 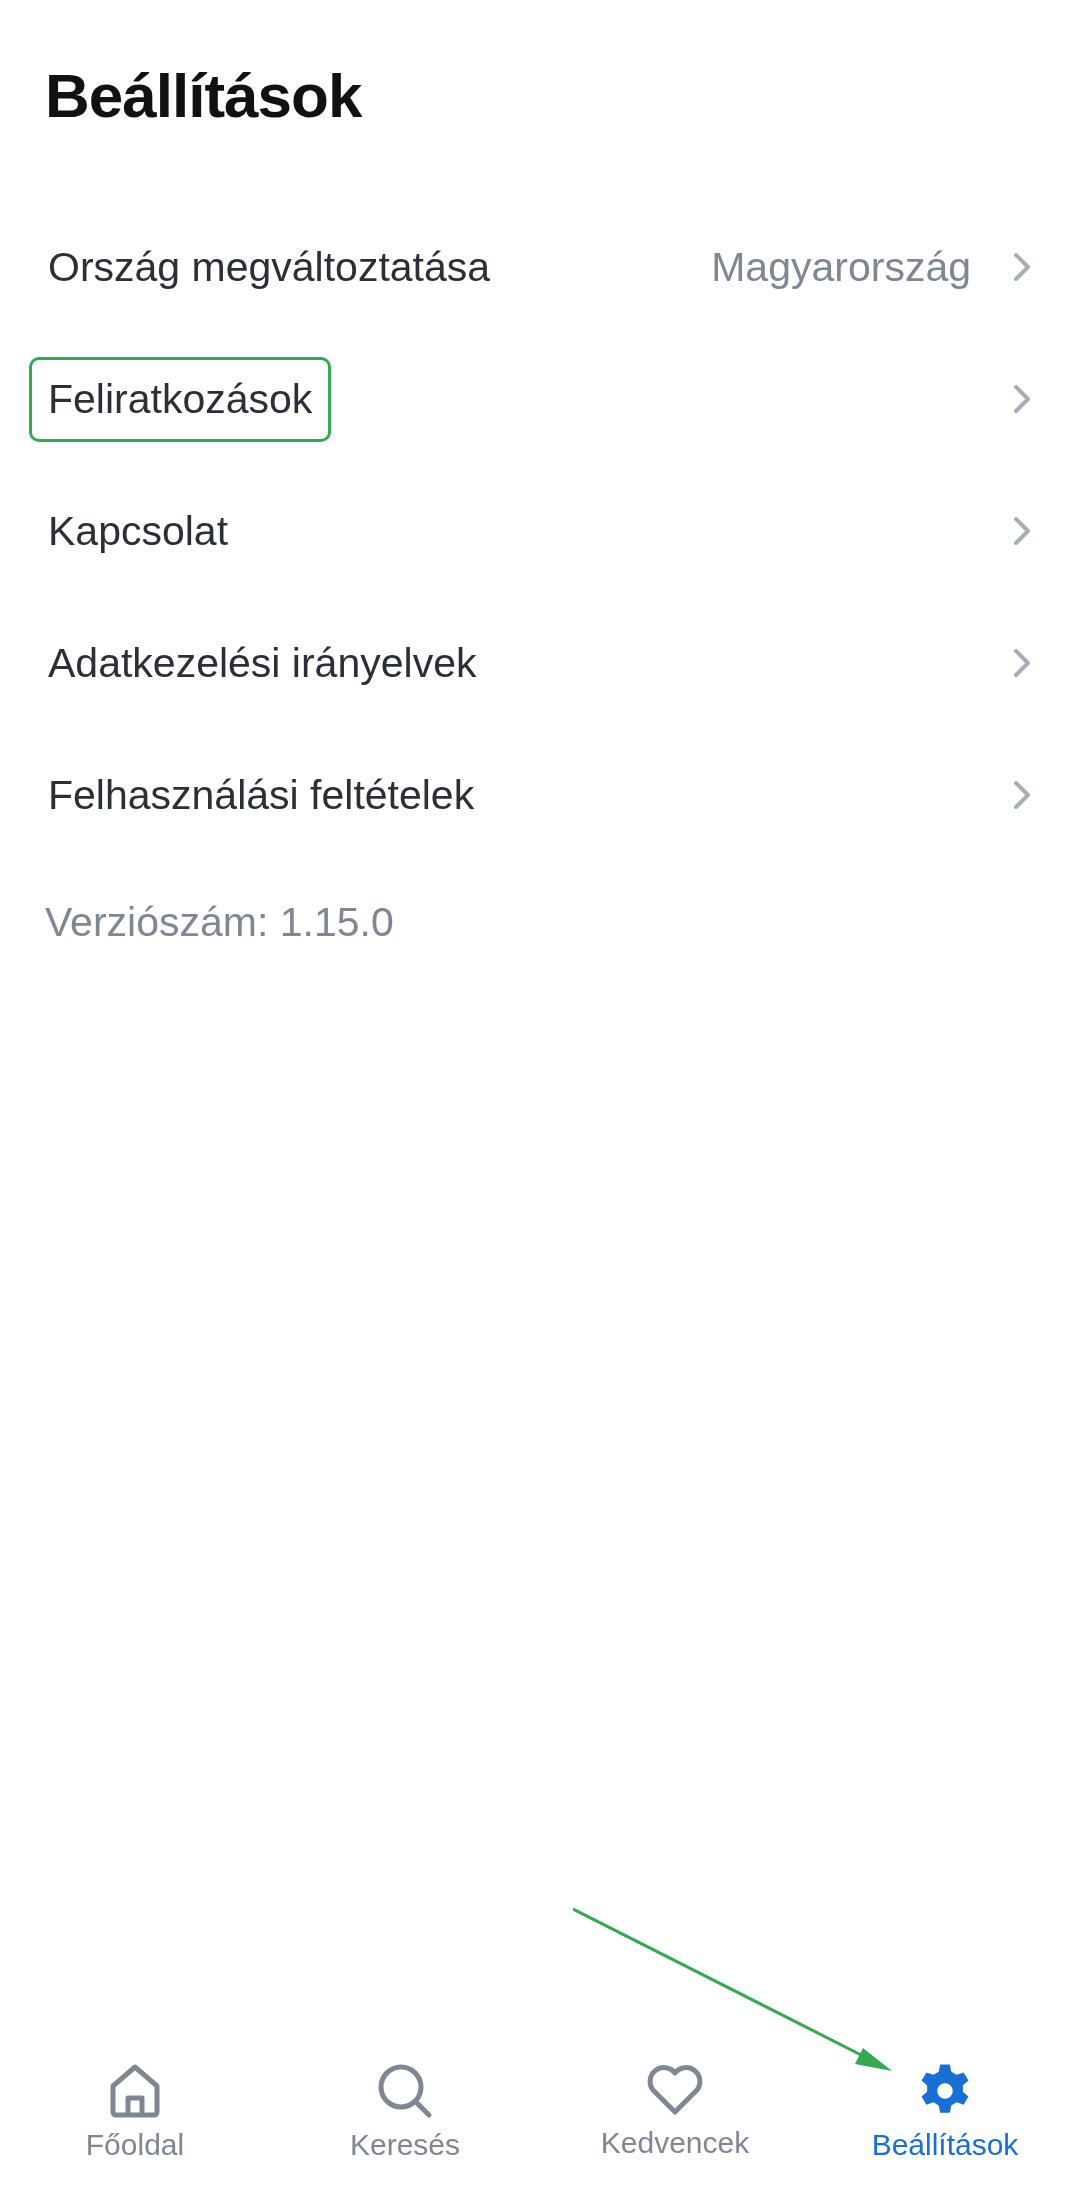 What do you see at coordinates (219, 922) in the screenshot?
I see `version-text: Verziószám: 1.15.0` at bounding box center [219, 922].